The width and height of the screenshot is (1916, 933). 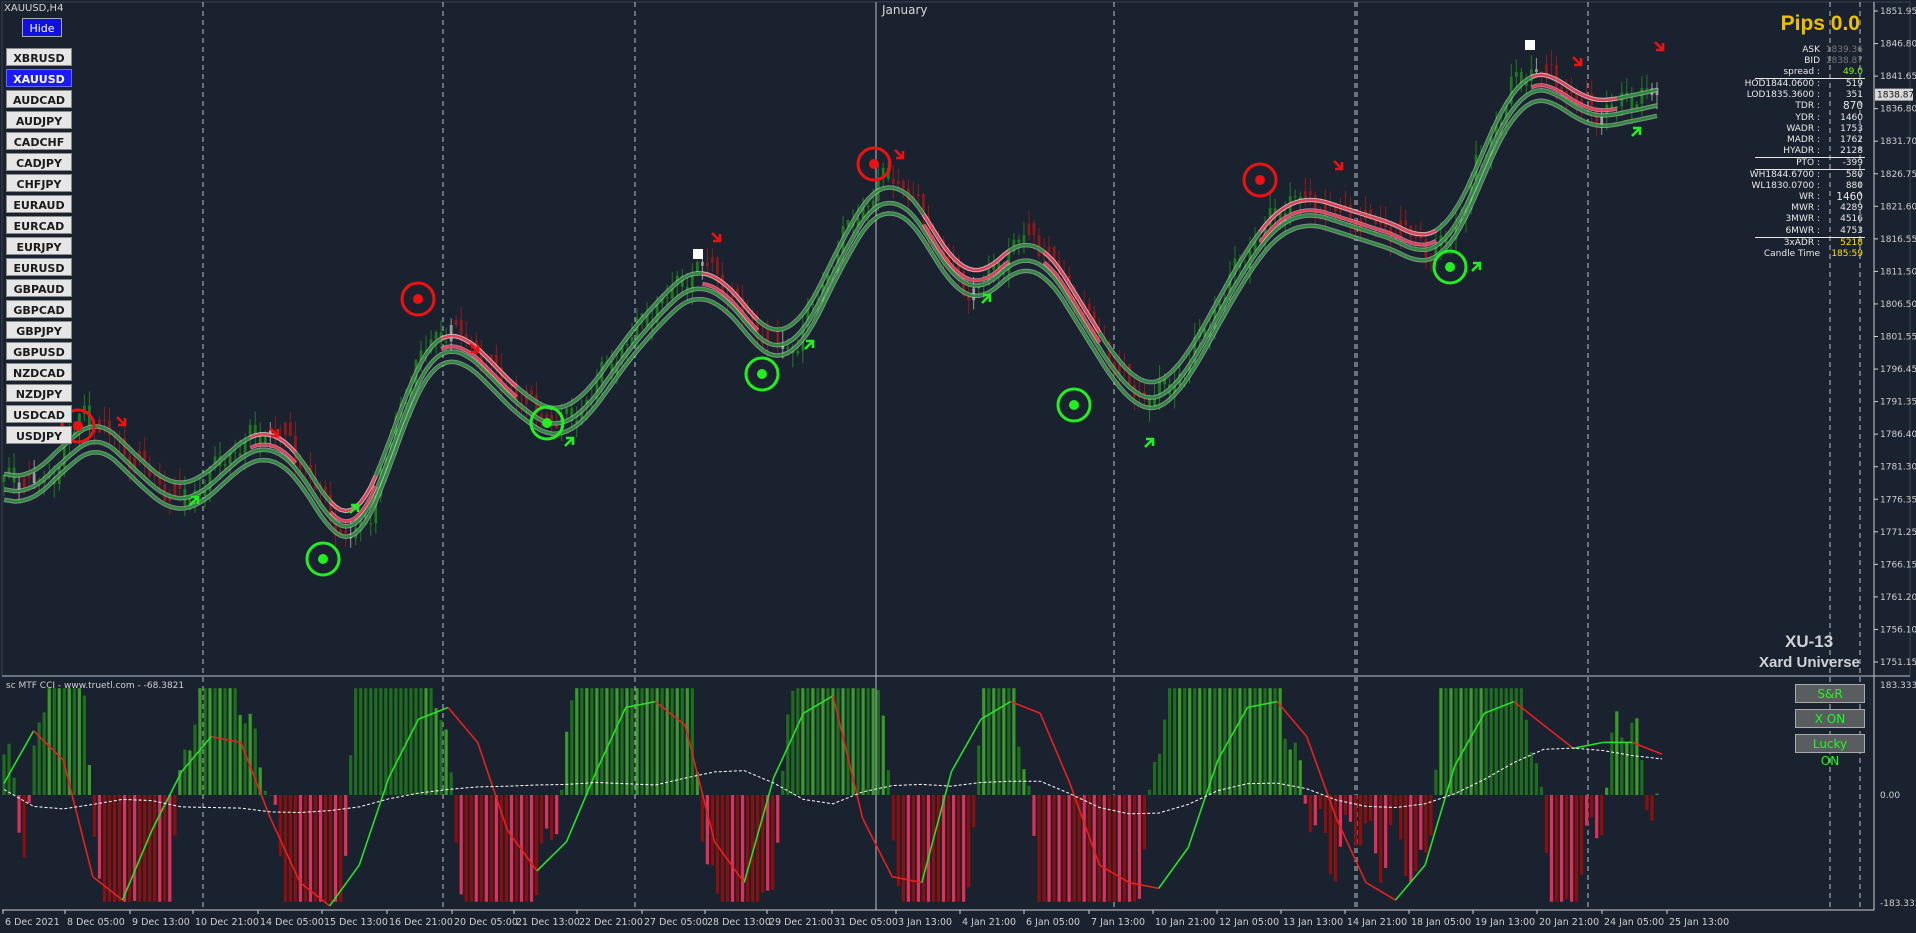 What do you see at coordinates (39, 288) in the screenshot?
I see `symbol-button-gbpaud: GBPAUD` at bounding box center [39, 288].